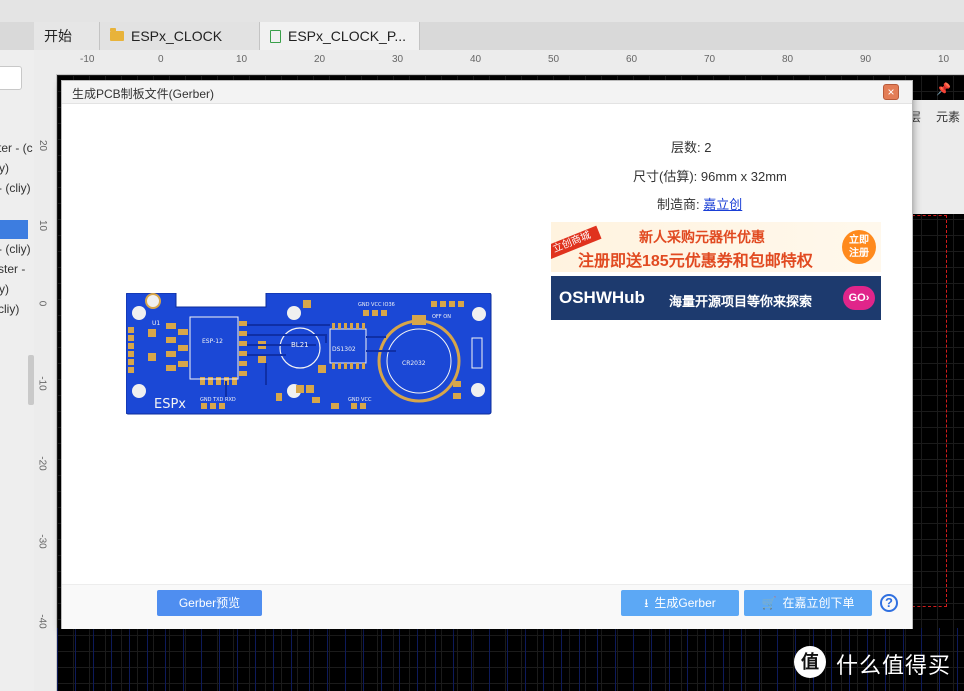  Describe the element at coordinates (716, 247) in the screenshot. I see `promo-banner-lcsc: 立创商城 新人采购元器件优惠 注册即送185元优惠券和包邮特权 立即注册` at that location.